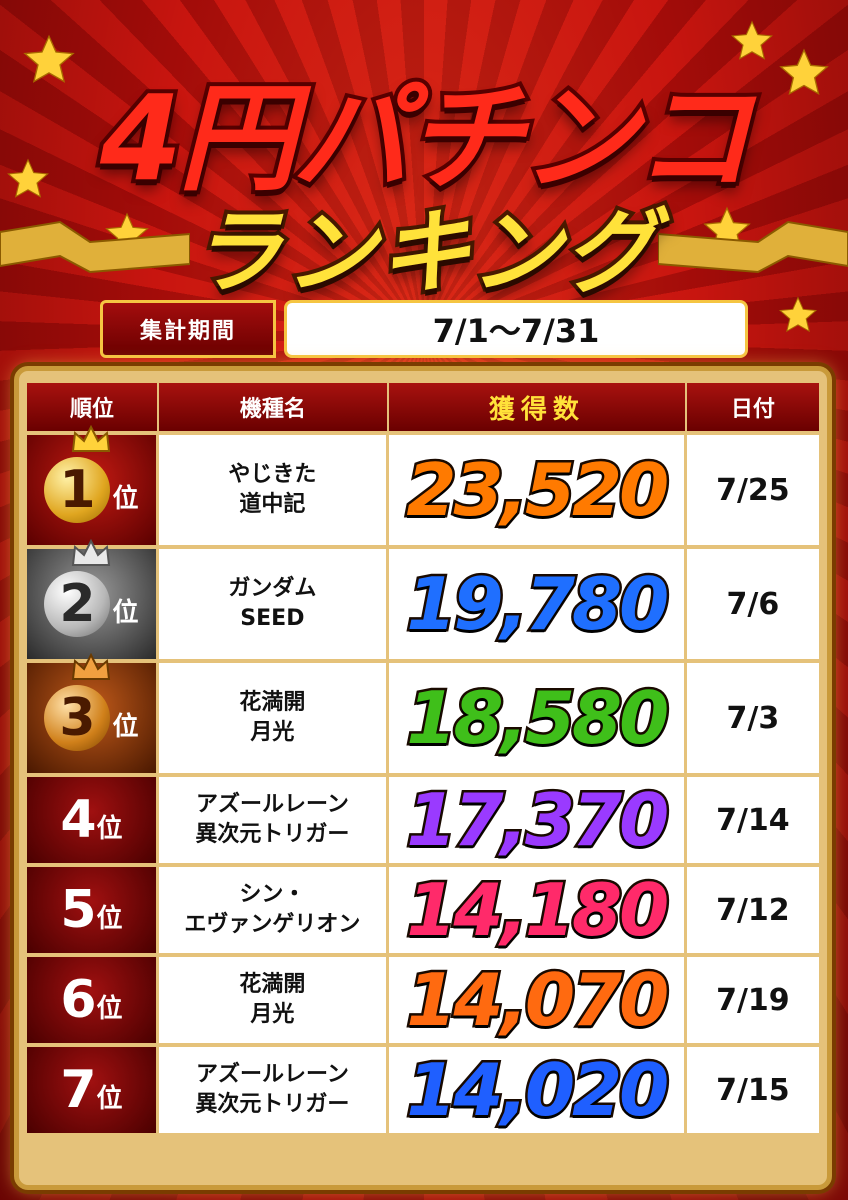  I want to click on score-cell: 14,070, so click(537, 1000).